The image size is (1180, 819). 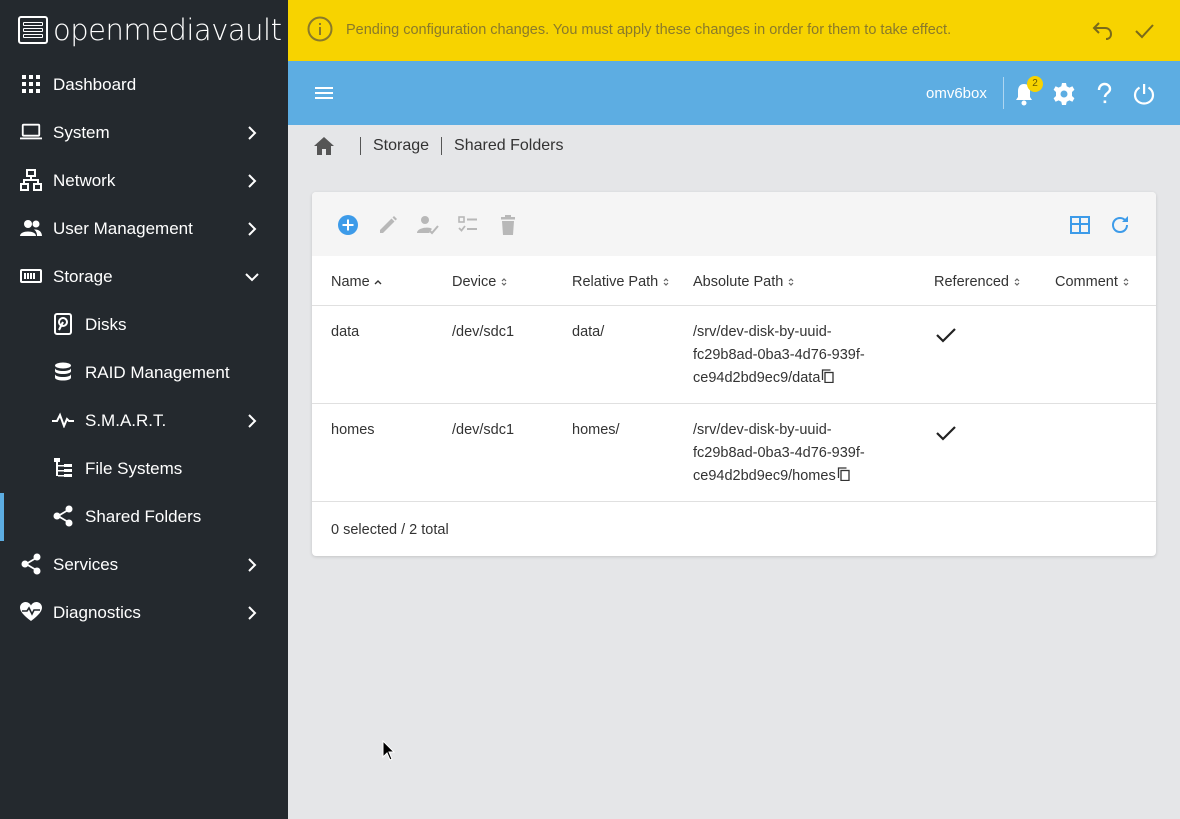 I want to click on sidebar-item-system: System, so click(x=144, y=133).